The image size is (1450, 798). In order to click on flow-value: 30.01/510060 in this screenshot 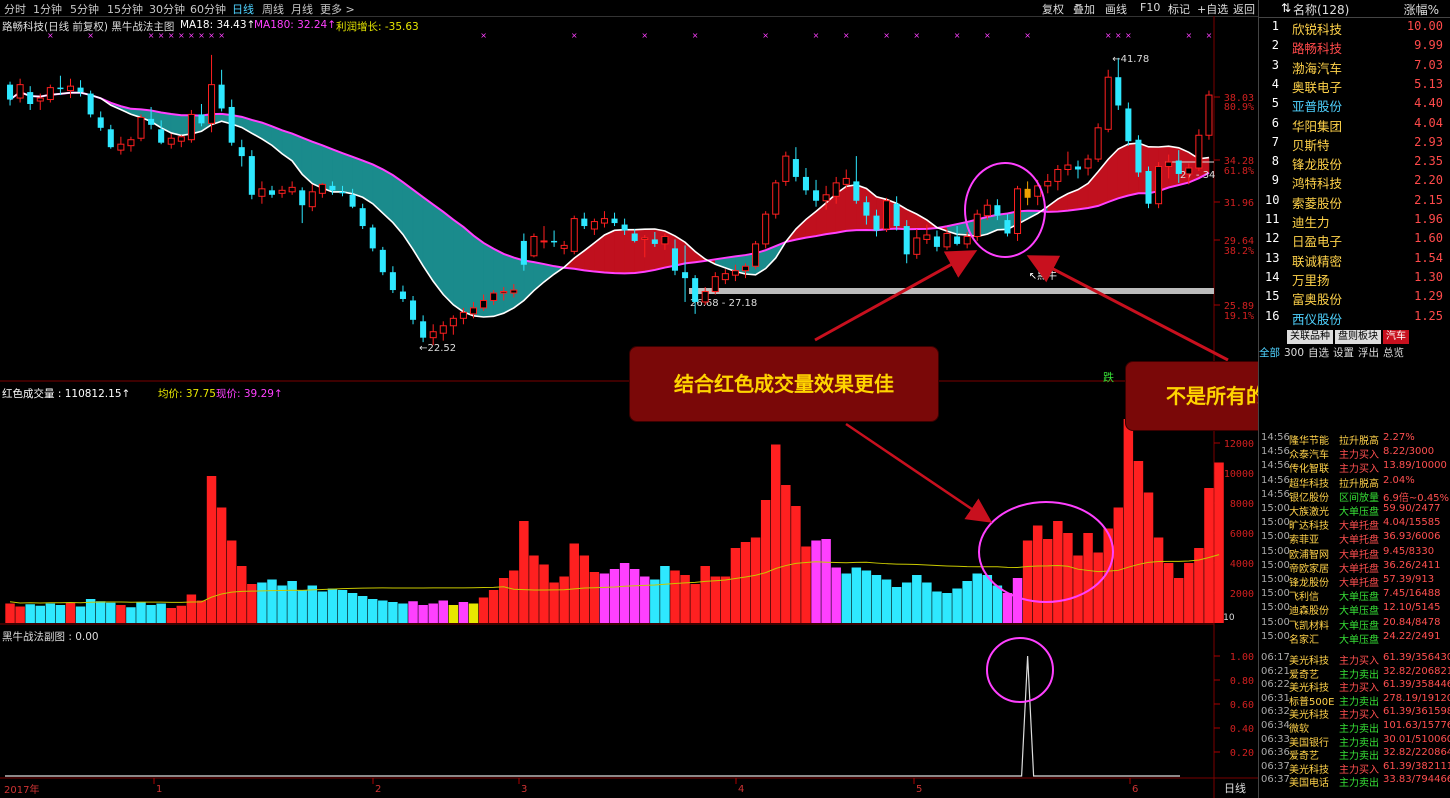, I will do `click(1416, 739)`.